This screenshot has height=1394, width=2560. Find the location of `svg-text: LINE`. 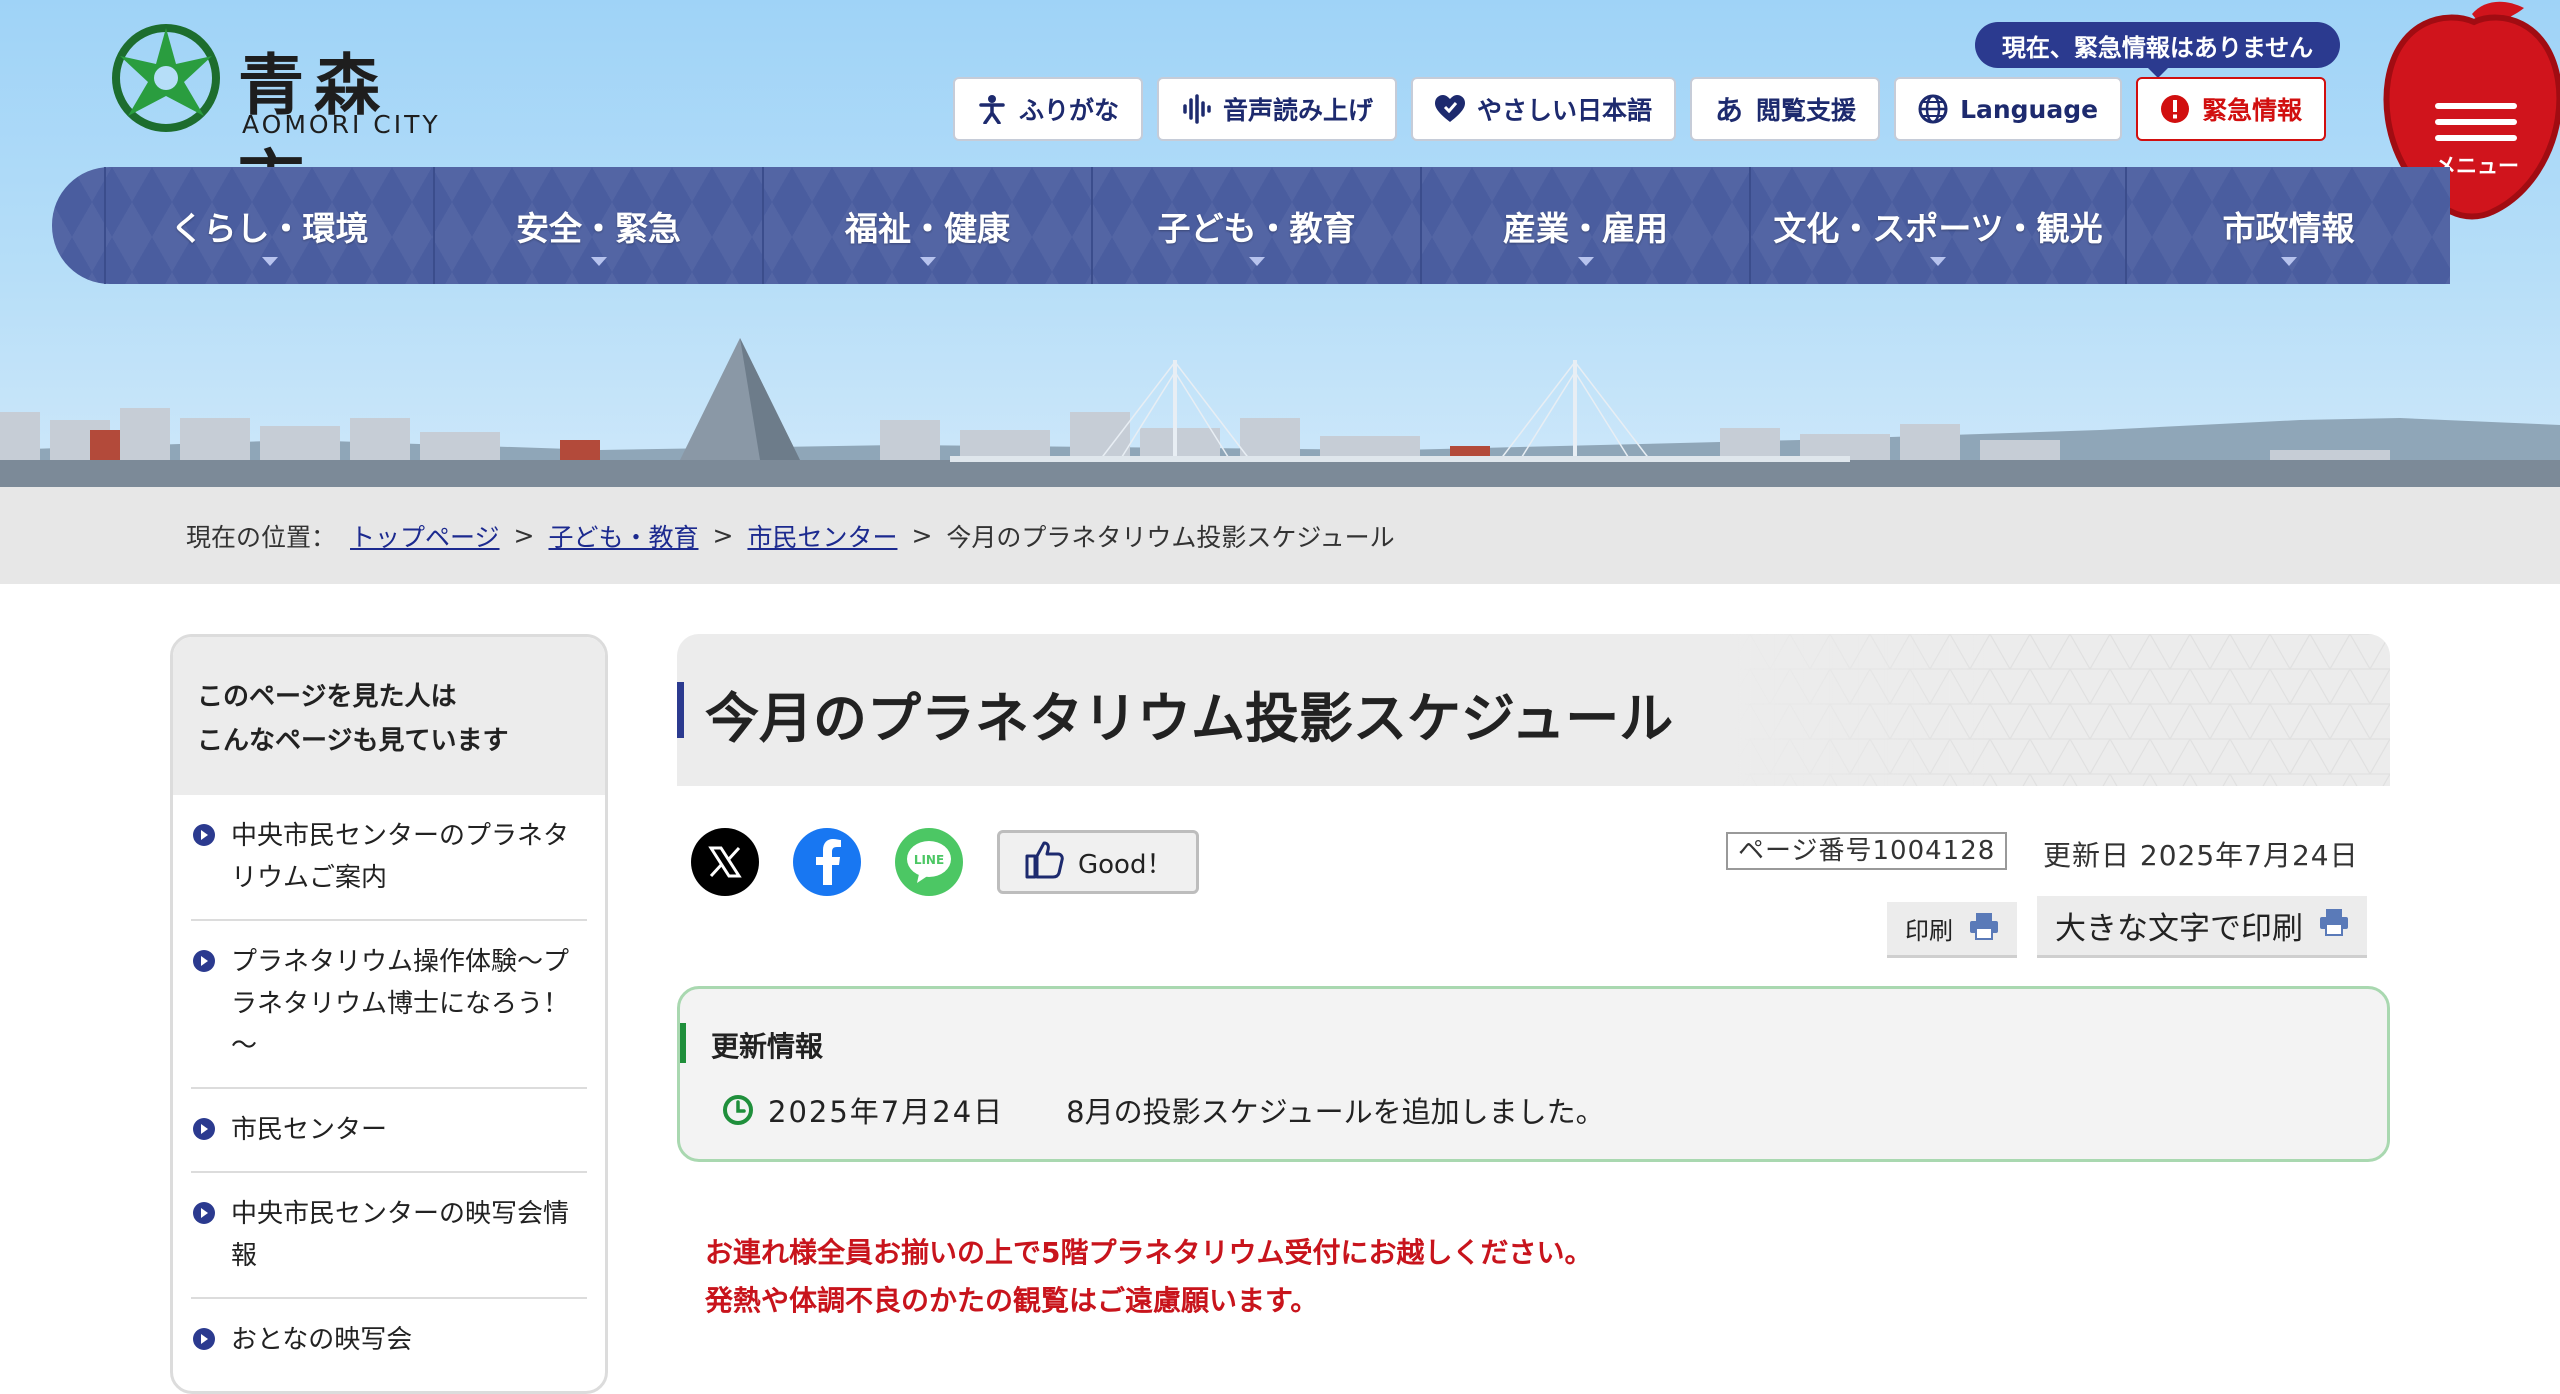

svg-text: LINE is located at coordinates (929, 860).